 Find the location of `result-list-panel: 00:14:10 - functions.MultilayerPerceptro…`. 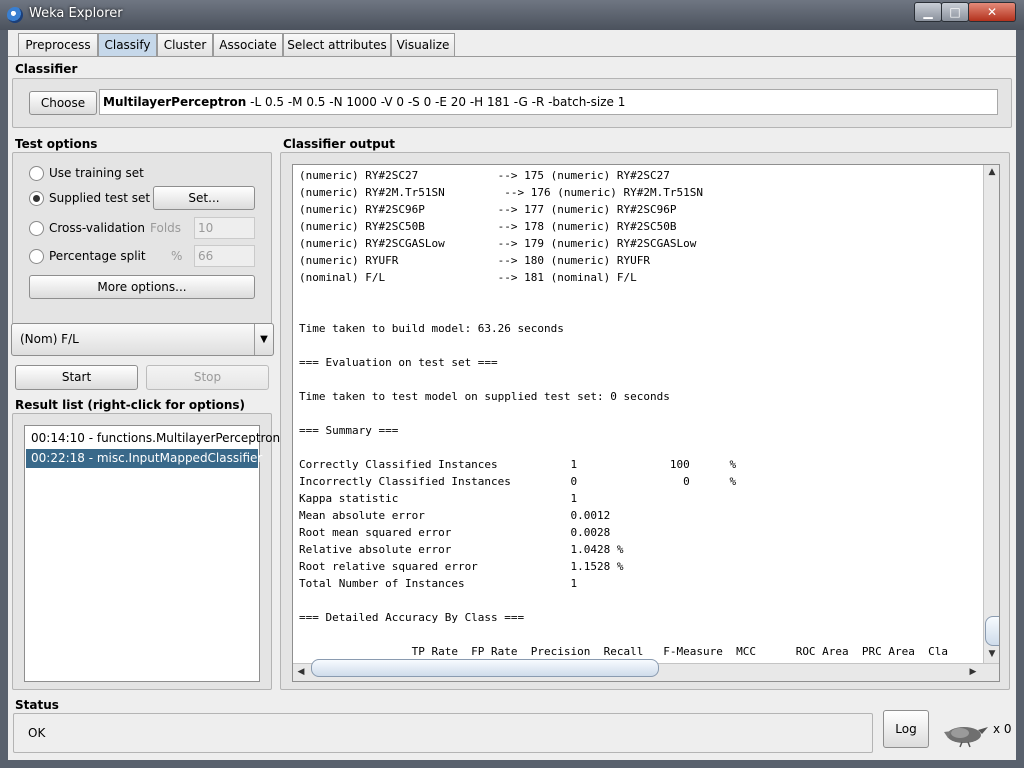

result-list-panel: 00:14:10 - functions.MultilayerPerceptro… is located at coordinates (146, 551).